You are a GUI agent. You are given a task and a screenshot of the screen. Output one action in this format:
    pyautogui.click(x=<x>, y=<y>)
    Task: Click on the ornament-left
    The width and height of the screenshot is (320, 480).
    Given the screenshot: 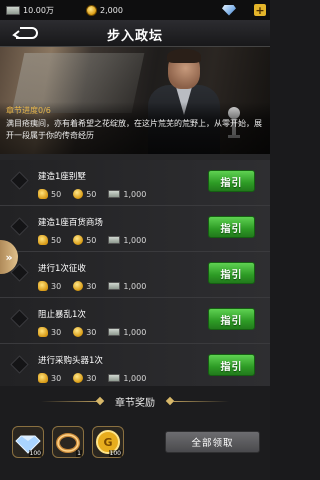 What is the action you would take?
    pyautogui.click(x=69, y=401)
    